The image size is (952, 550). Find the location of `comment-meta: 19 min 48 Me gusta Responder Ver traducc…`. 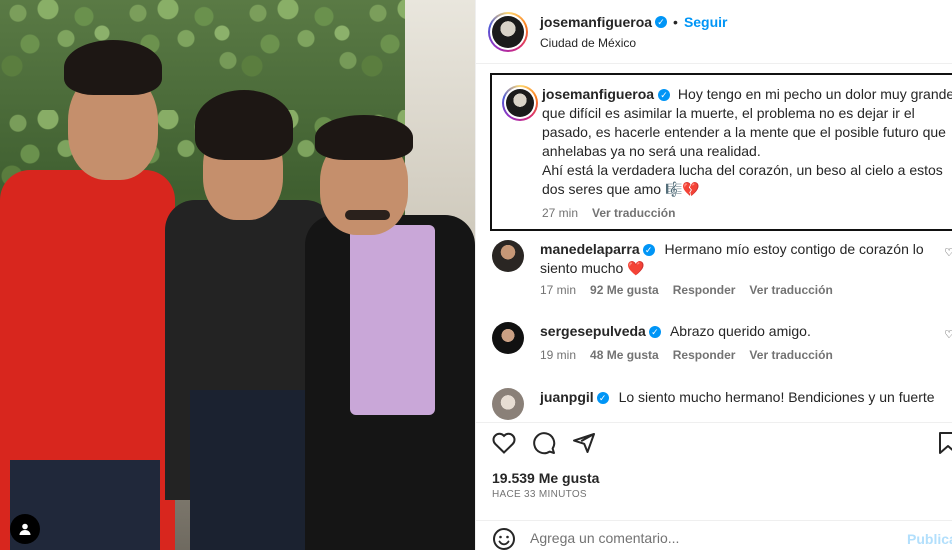

comment-meta: 19 min 48 Me gusta Responder Ver traducc… is located at coordinates (686, 355).